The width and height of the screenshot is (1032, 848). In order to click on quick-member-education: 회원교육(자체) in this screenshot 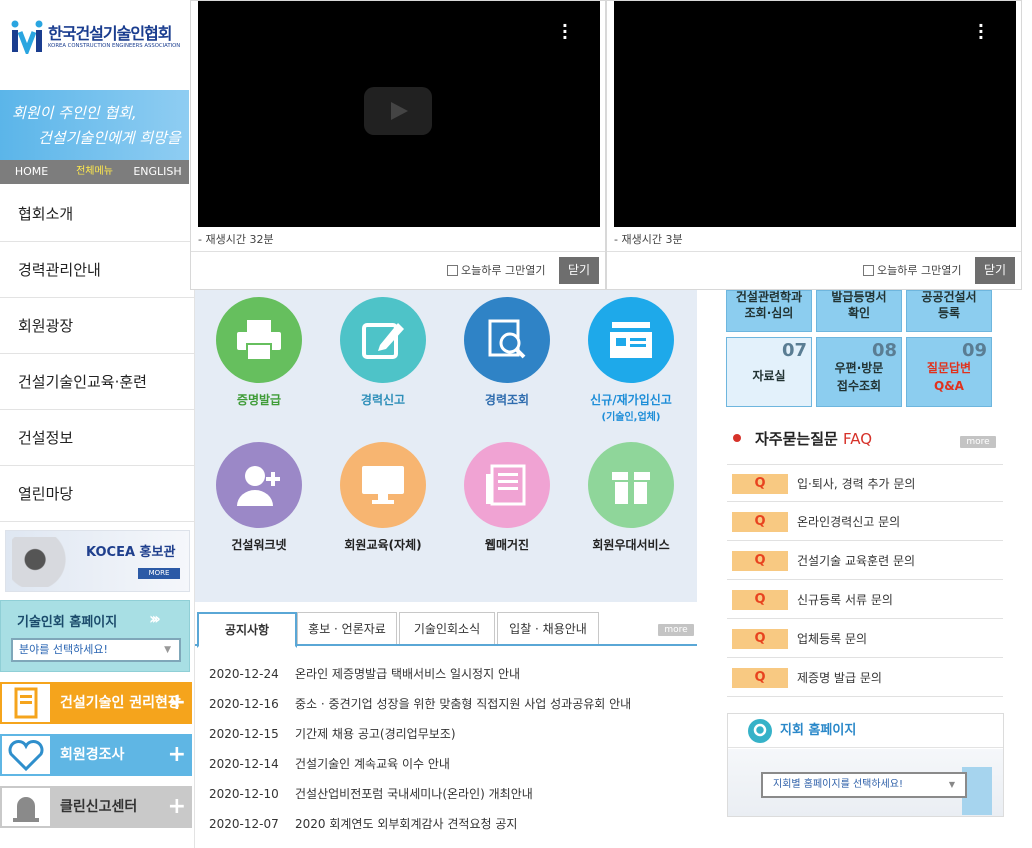, I will do `click(383, 497)`.